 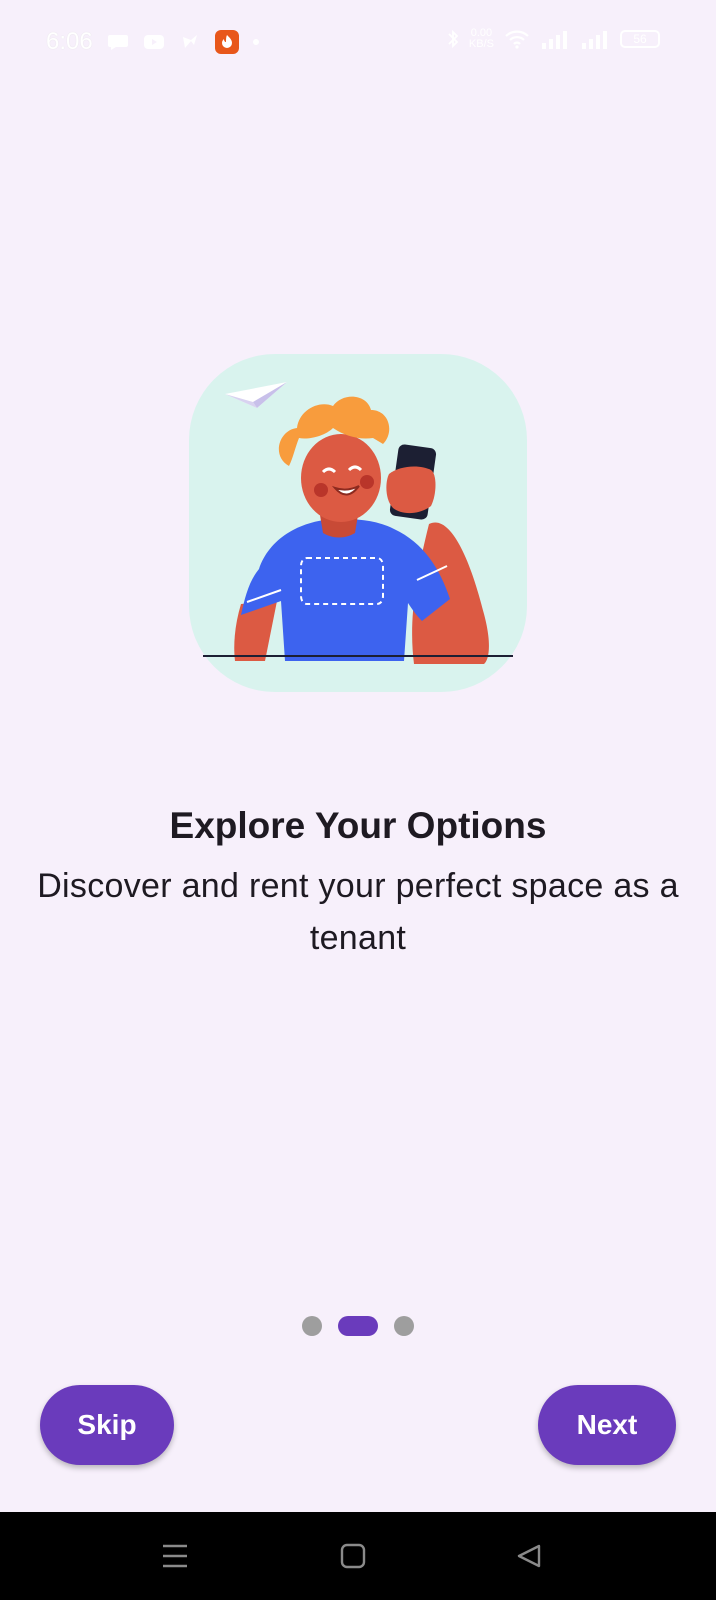 What do you see at coordinates (607, 1425) in the screenshot?
I see `next-button: Next` at bounding box center [607, 1425].